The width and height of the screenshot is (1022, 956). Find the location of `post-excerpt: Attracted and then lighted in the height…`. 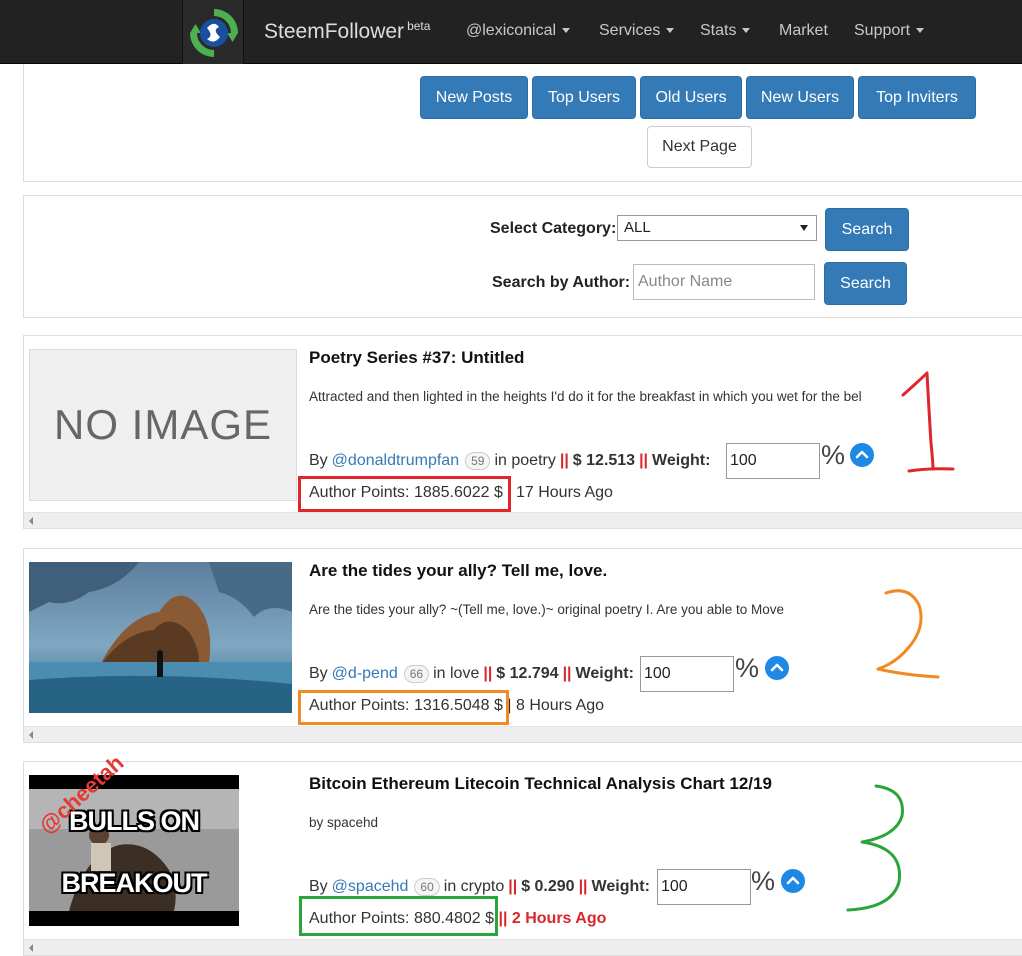

post-excerpt: Attracted and then lighted in the height… is located at coordinates (585, 396).